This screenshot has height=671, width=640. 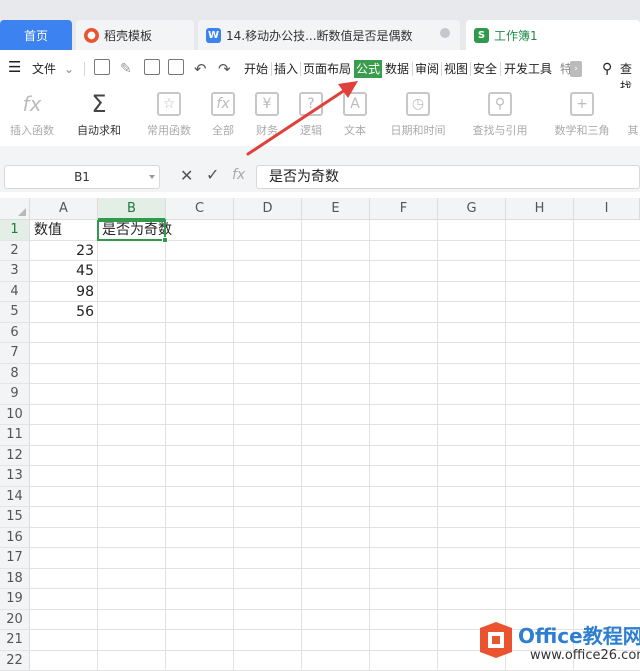 What do you see at coordinates (418, 104) in the screenshot?
I see `clock-icon: ◷` at bounding box center [418, 104].